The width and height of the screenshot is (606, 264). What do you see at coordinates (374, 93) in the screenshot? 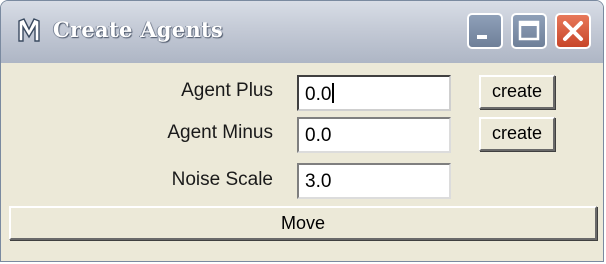
I see `agent-plus-field: 0.0` at bounding box center [374, 93].